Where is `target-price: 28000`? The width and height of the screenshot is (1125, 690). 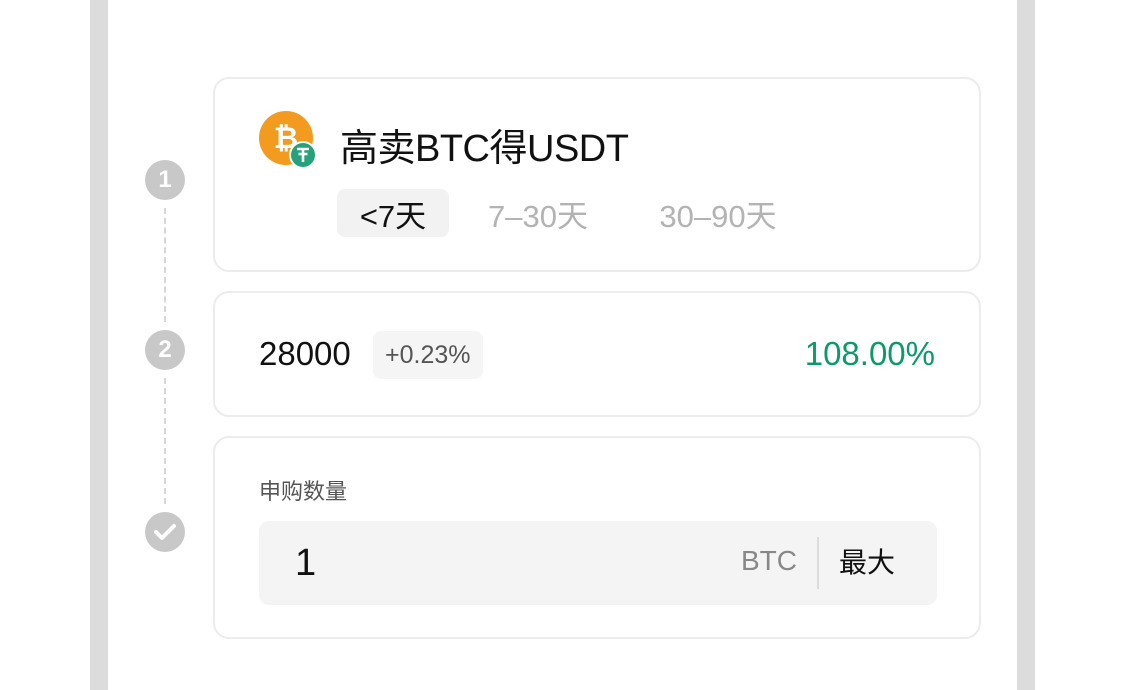 target-price: 28000 is located at coordinates (305, 353).